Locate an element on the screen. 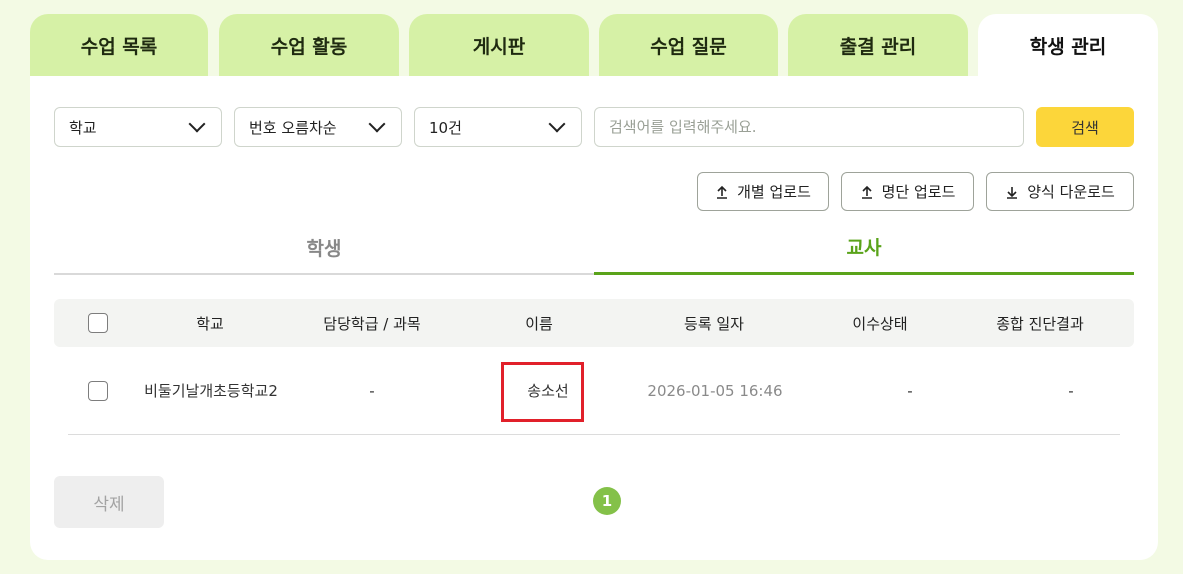 The height and width of the screenshot is (574, 1183). roster-upload-button: 명단 업로드 is located at coordinates (907, 191).